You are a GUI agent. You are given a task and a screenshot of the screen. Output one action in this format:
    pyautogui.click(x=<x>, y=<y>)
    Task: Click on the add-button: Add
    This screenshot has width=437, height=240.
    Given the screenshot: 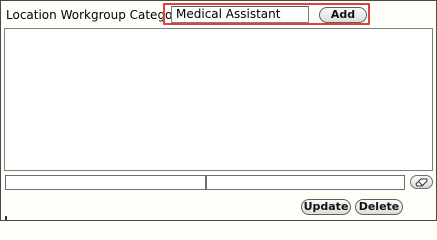 What is the action you would take?
    pyautogui.click(x=343, y=15)
    